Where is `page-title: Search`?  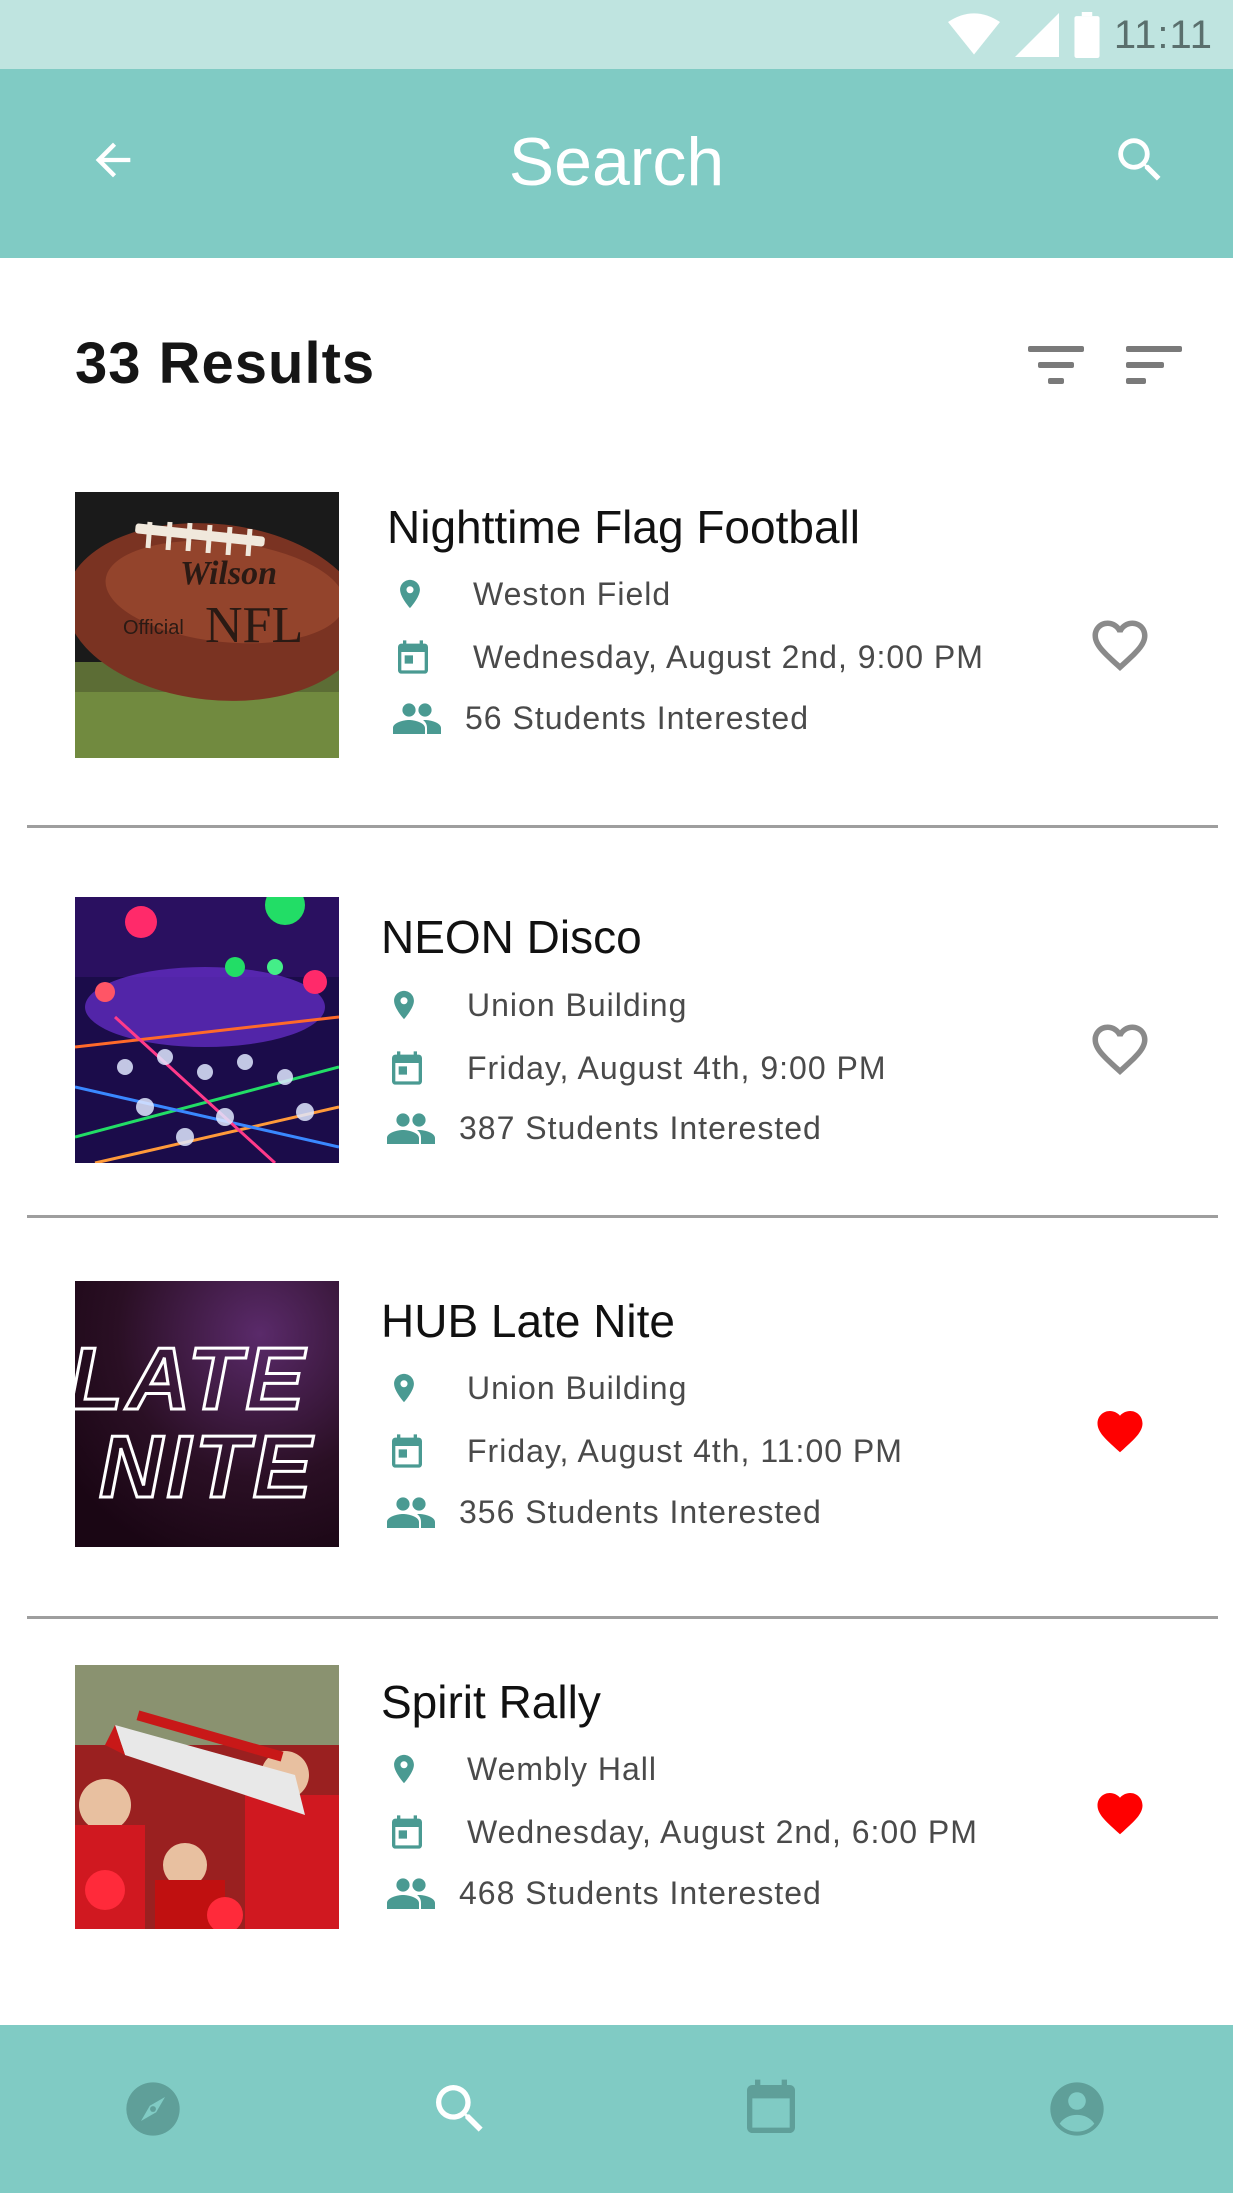 page-title: Search is located at coordinates (616, 162).